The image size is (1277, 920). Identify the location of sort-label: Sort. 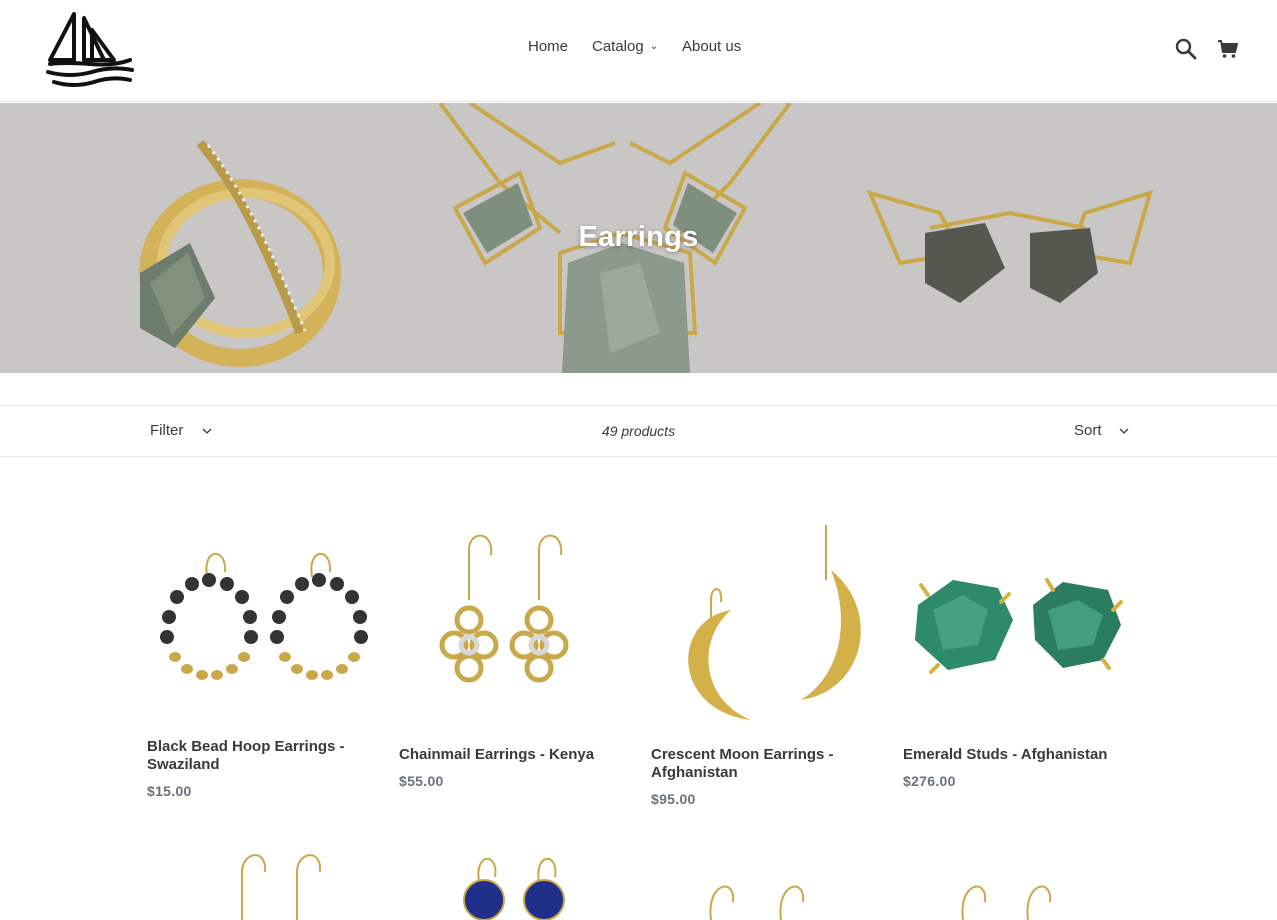
(1088, 430).